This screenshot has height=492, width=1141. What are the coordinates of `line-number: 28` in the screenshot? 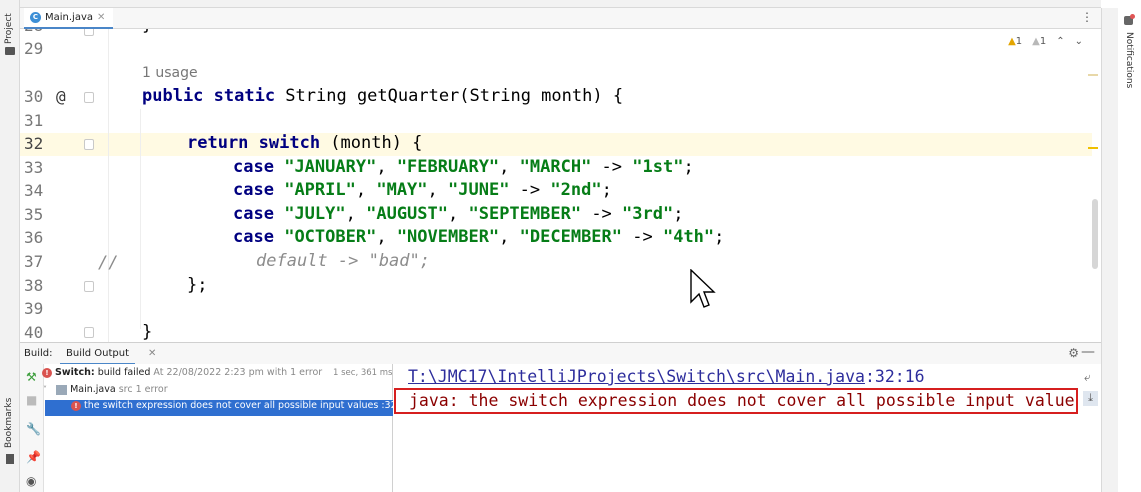 It's located at (36, 32).